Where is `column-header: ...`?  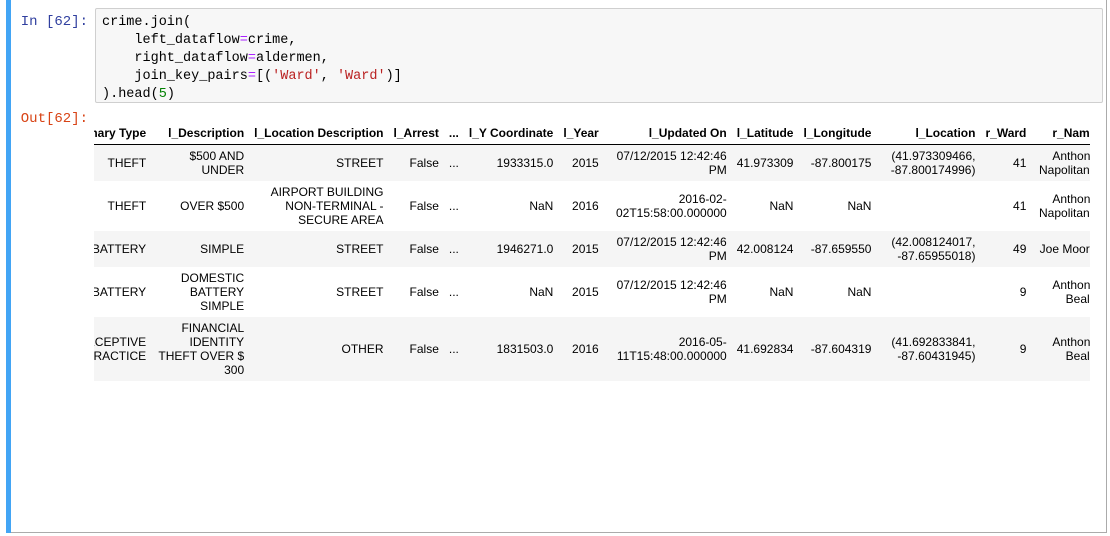 column-header: ... is located at coordinates (453, 133).